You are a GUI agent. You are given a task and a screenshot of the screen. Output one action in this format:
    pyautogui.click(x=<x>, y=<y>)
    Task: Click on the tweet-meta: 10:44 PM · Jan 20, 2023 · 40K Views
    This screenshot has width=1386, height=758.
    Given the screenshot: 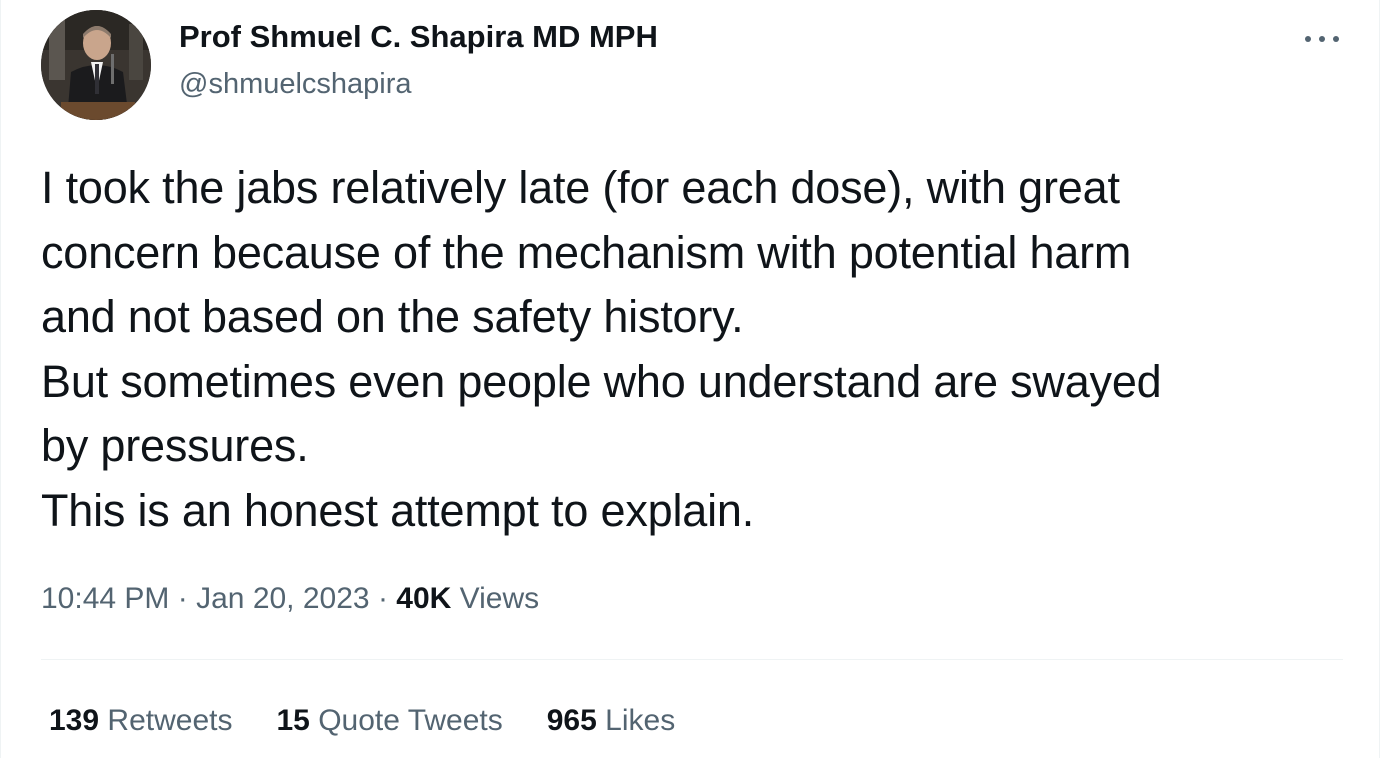 What is the action you would take?
    pyautogui.click(x=290, y=599)
    